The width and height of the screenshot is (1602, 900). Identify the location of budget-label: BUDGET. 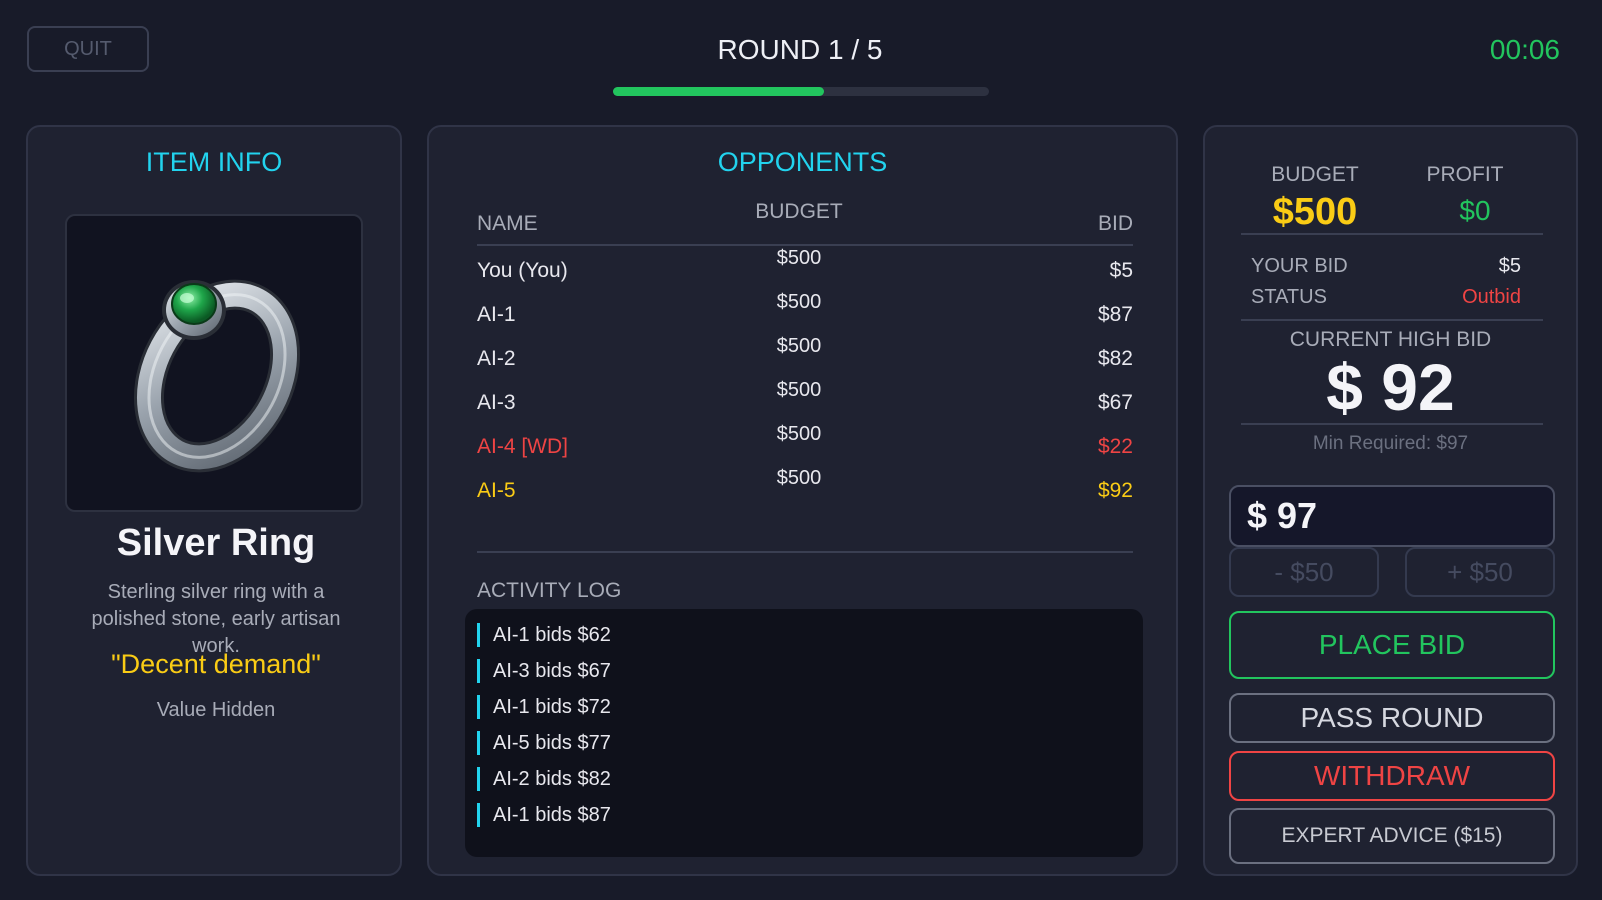
(1315, 174).